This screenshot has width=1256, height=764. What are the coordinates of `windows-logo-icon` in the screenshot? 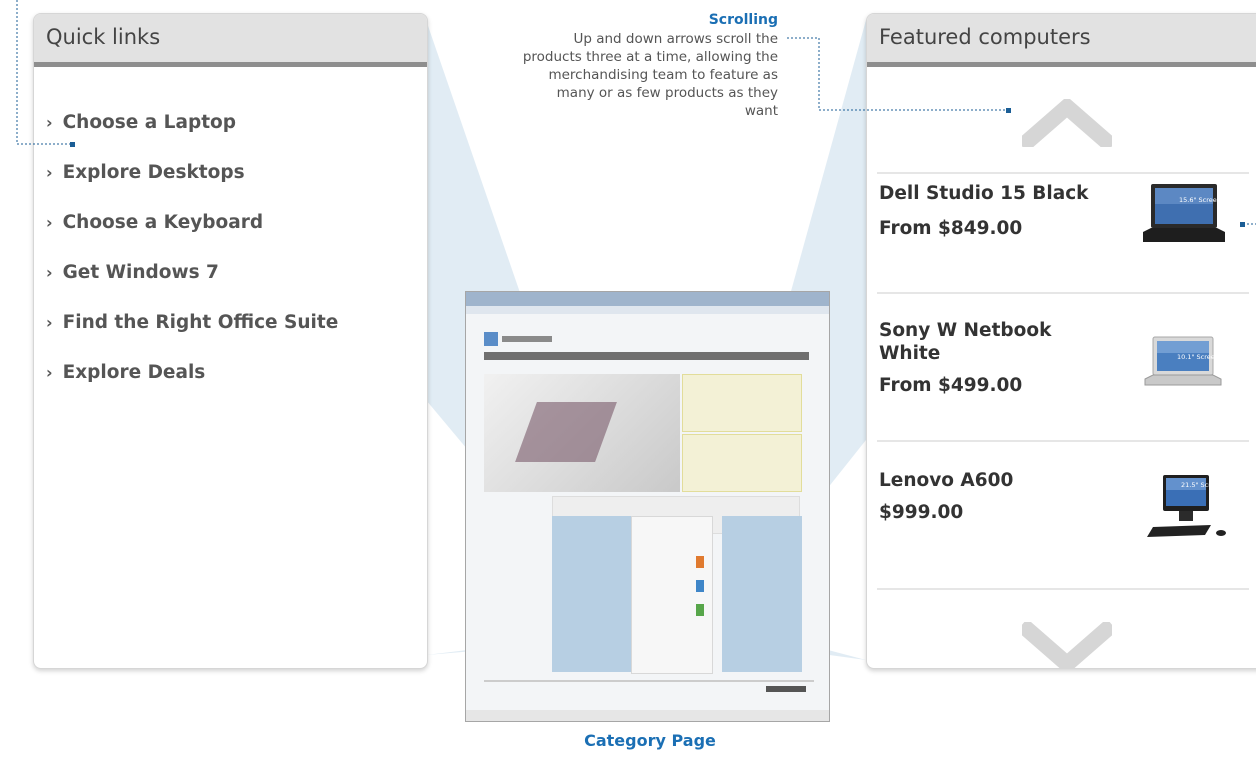 It's located at (491, 339).